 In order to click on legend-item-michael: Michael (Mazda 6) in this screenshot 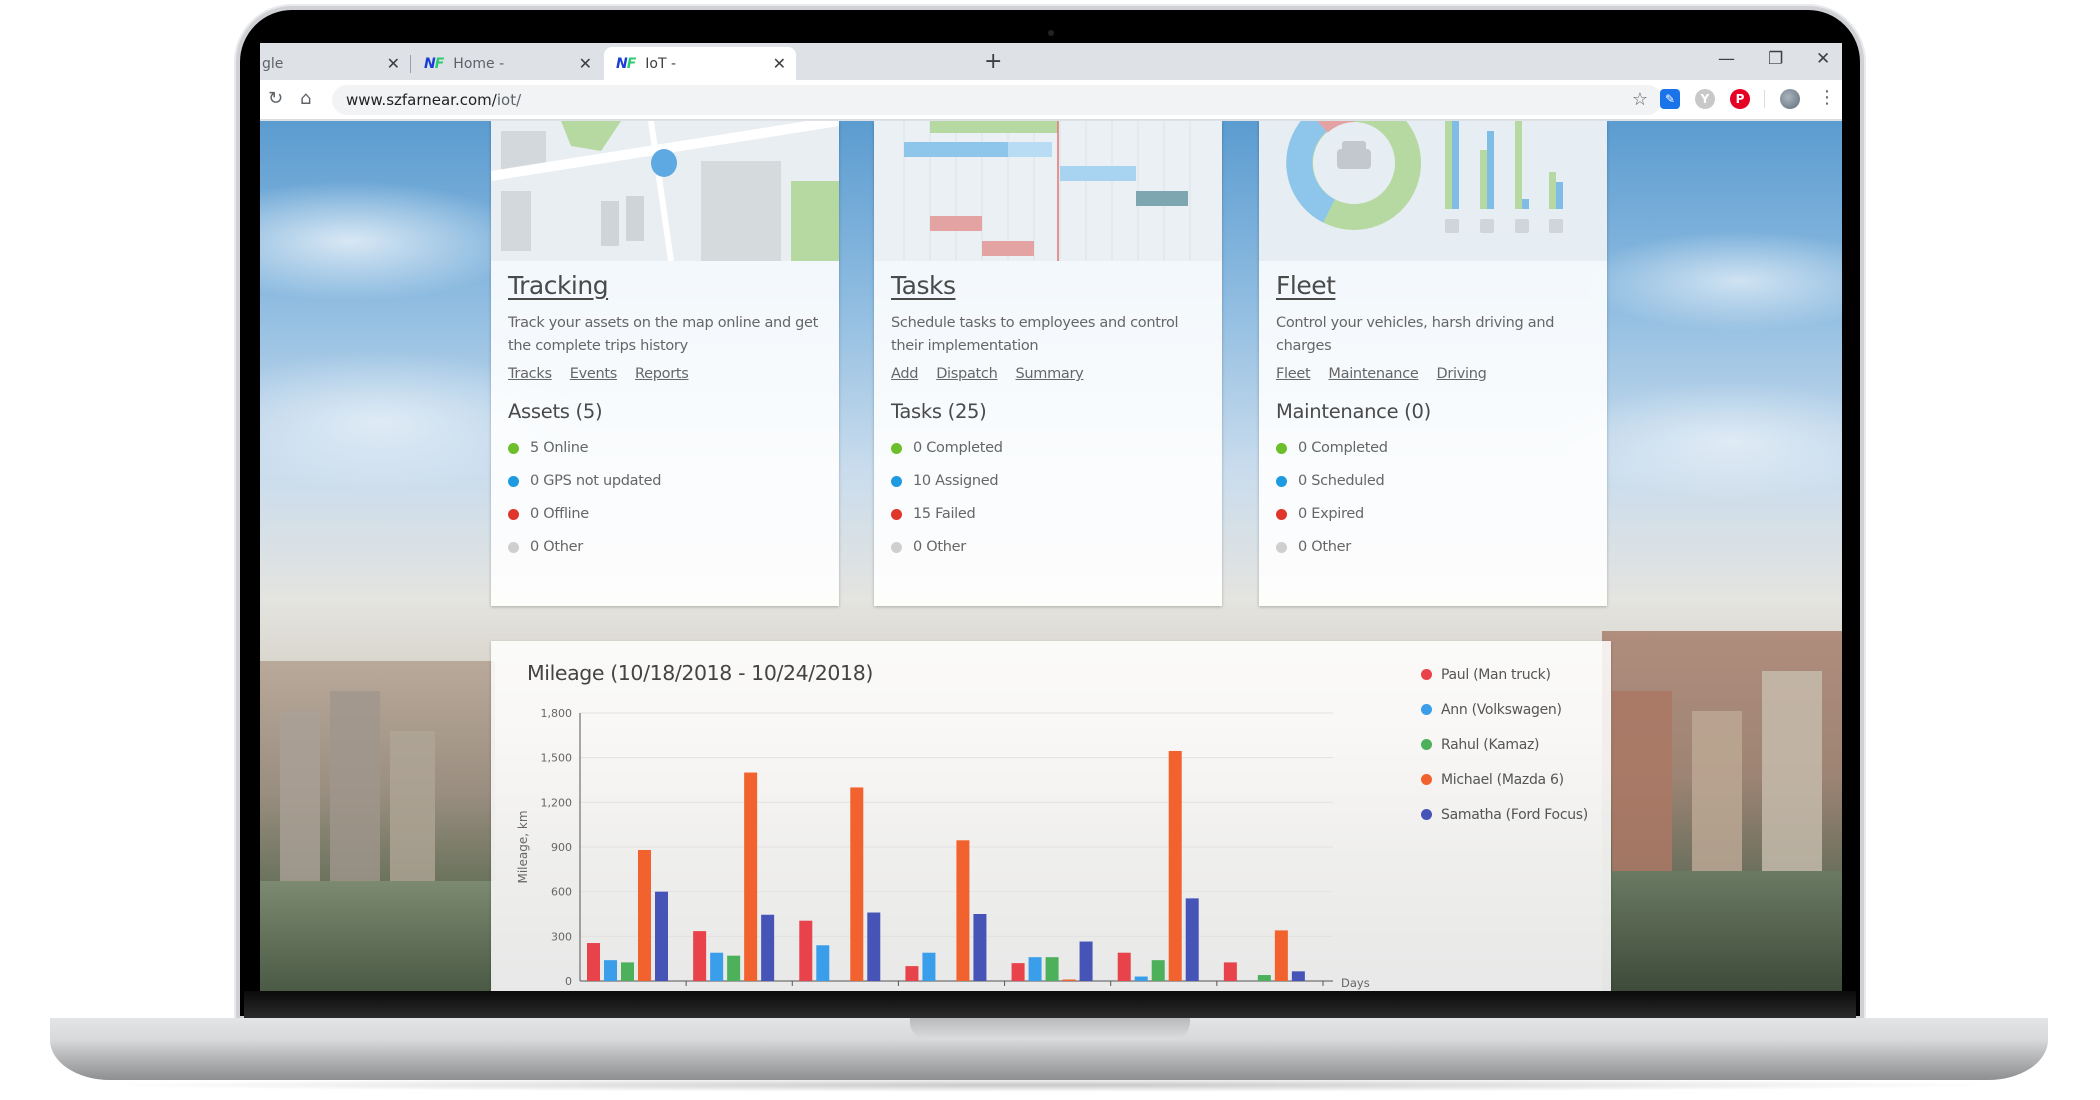, I will do `click(1504, 779)`.